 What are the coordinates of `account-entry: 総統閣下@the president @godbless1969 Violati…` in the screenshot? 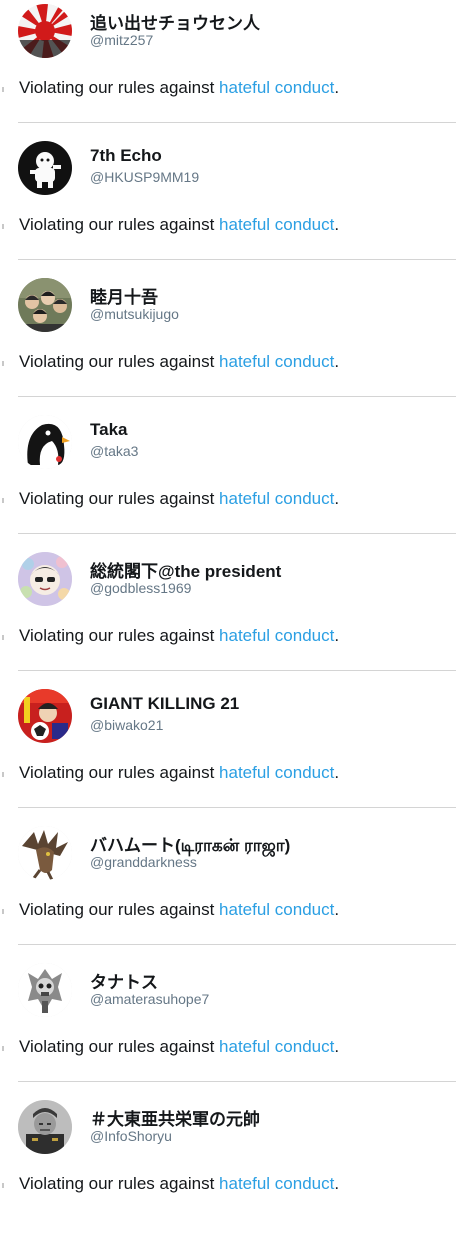 It's located at (238, 616).